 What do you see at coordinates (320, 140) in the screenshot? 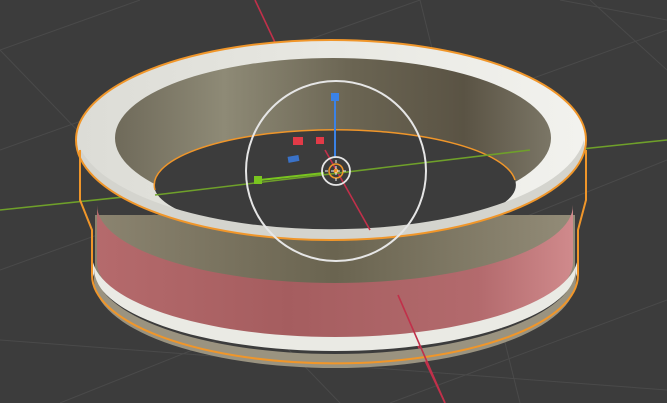
I see `x-arrow-handle` at bounding box center [320, 140].